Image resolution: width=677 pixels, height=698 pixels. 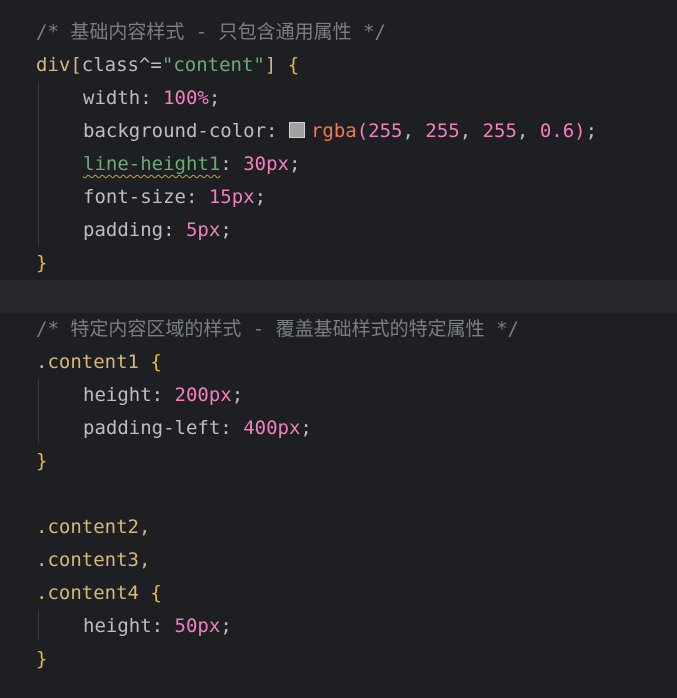 What do you see at coordinates (338, 98) in the screenshot?
I see `code-line: width: 100%;` at bounding box center [338, 98].